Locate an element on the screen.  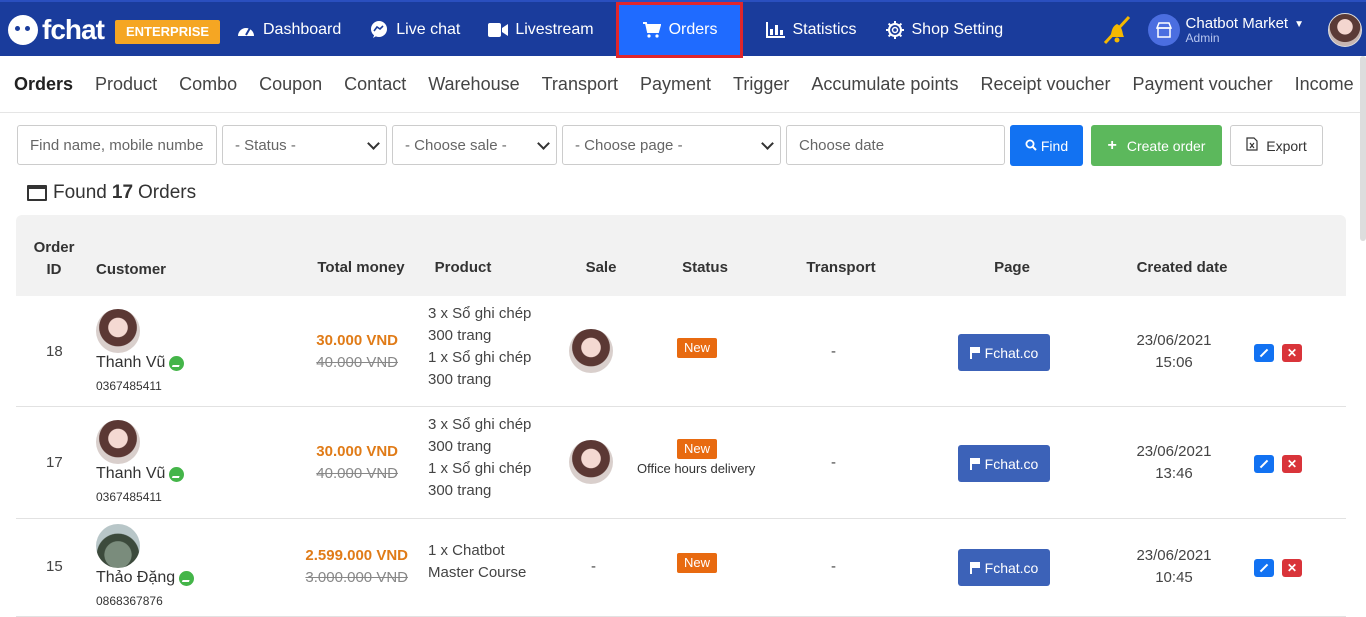
shop-icon is located at coordinates (1163, 30).